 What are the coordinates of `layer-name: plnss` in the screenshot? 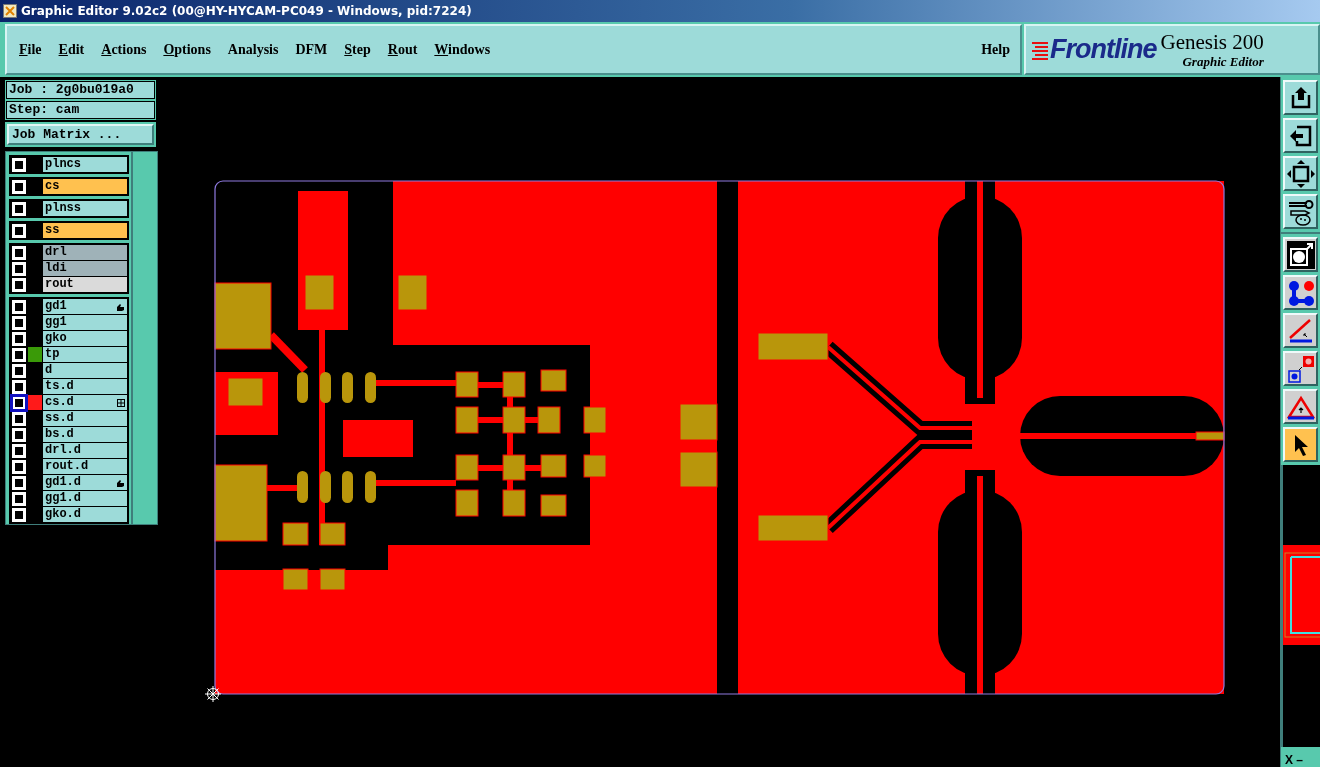 It's located at (85, 208).